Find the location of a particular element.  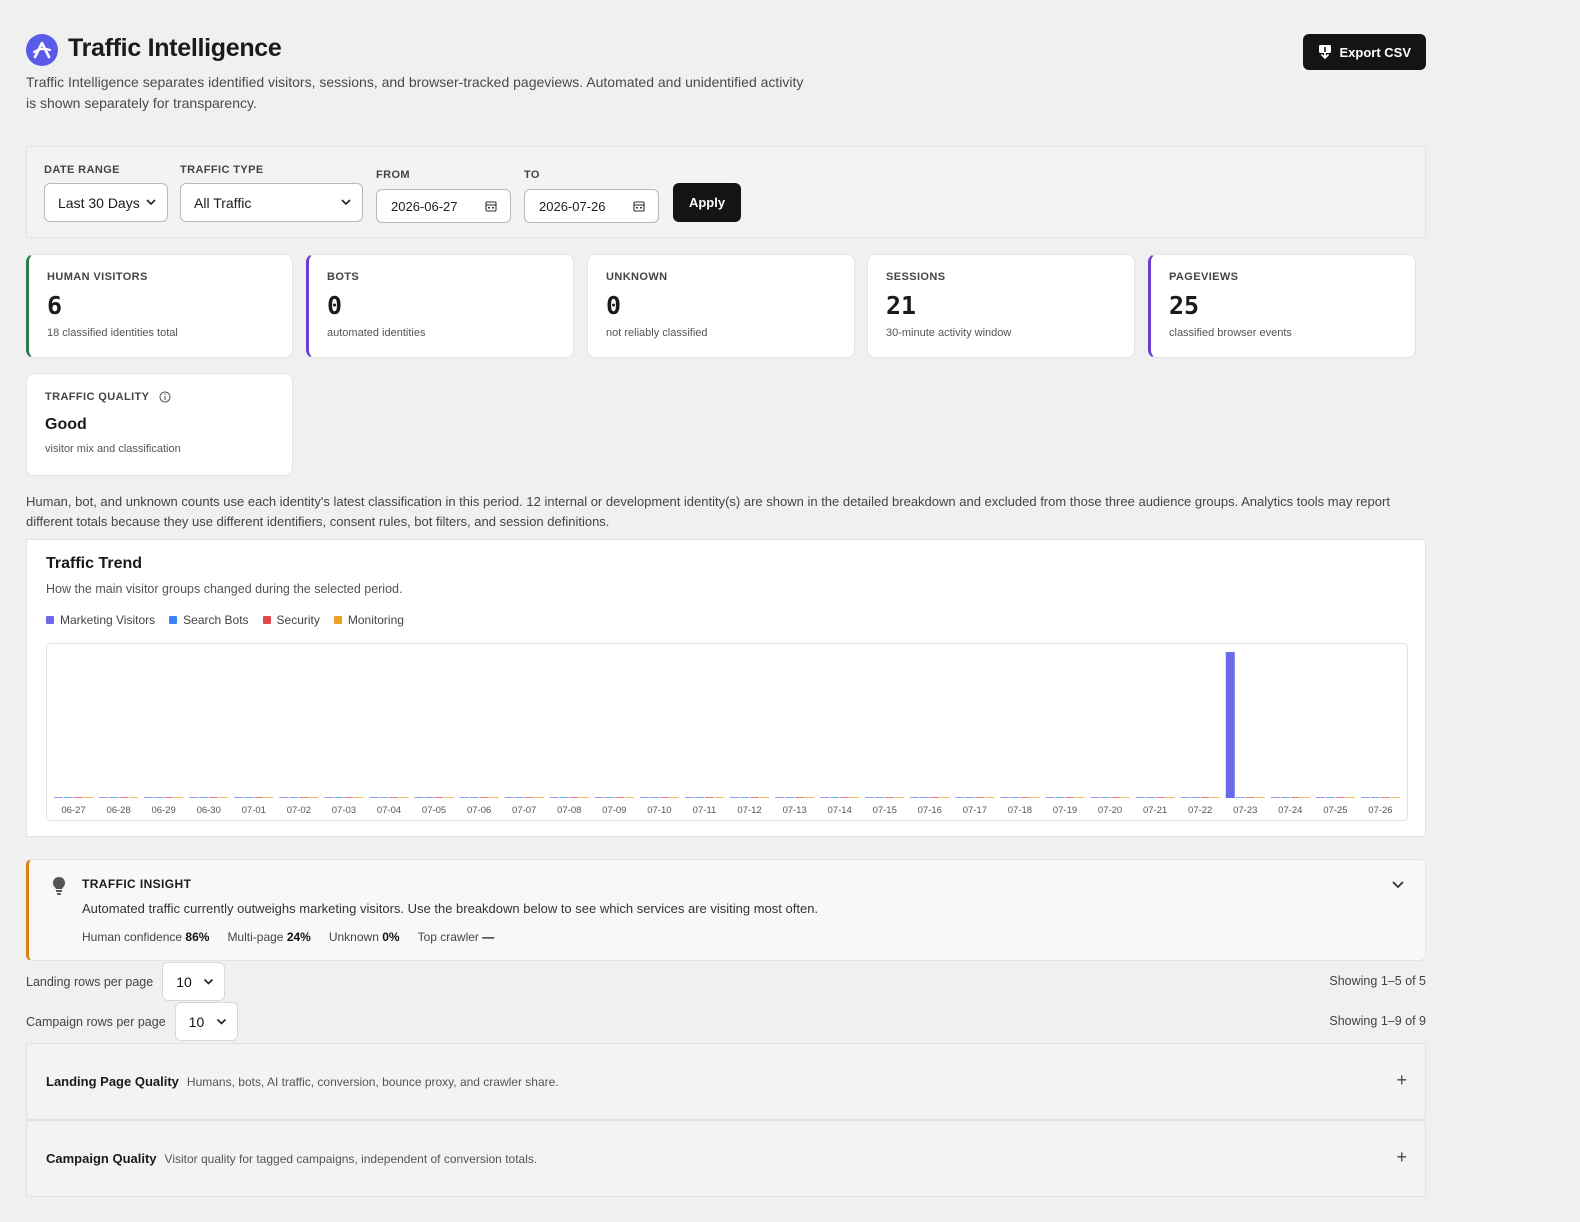

metric-label: Multi-page is located at coordinates (255, 937).